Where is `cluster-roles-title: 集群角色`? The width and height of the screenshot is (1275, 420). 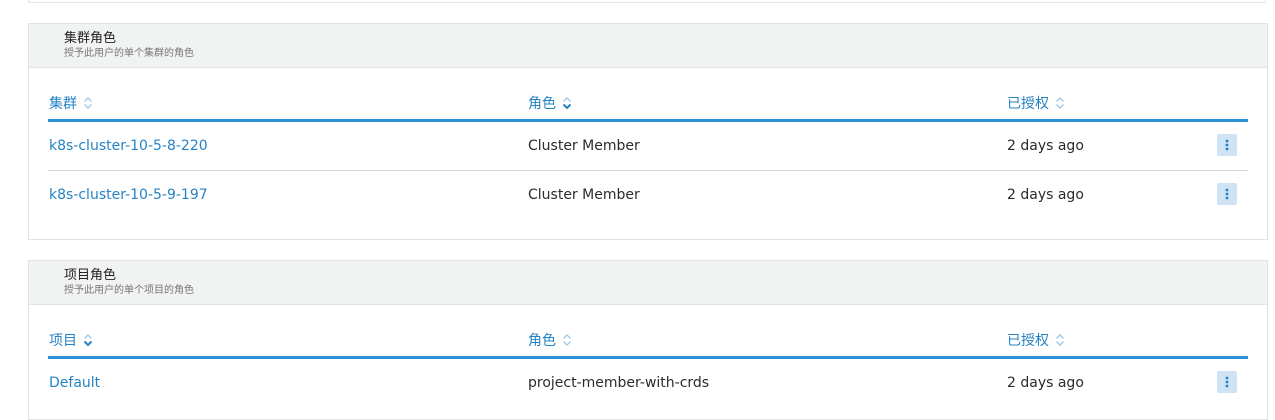
cluster-roles-title: 集群角色 is located at coordinates (90, 38).